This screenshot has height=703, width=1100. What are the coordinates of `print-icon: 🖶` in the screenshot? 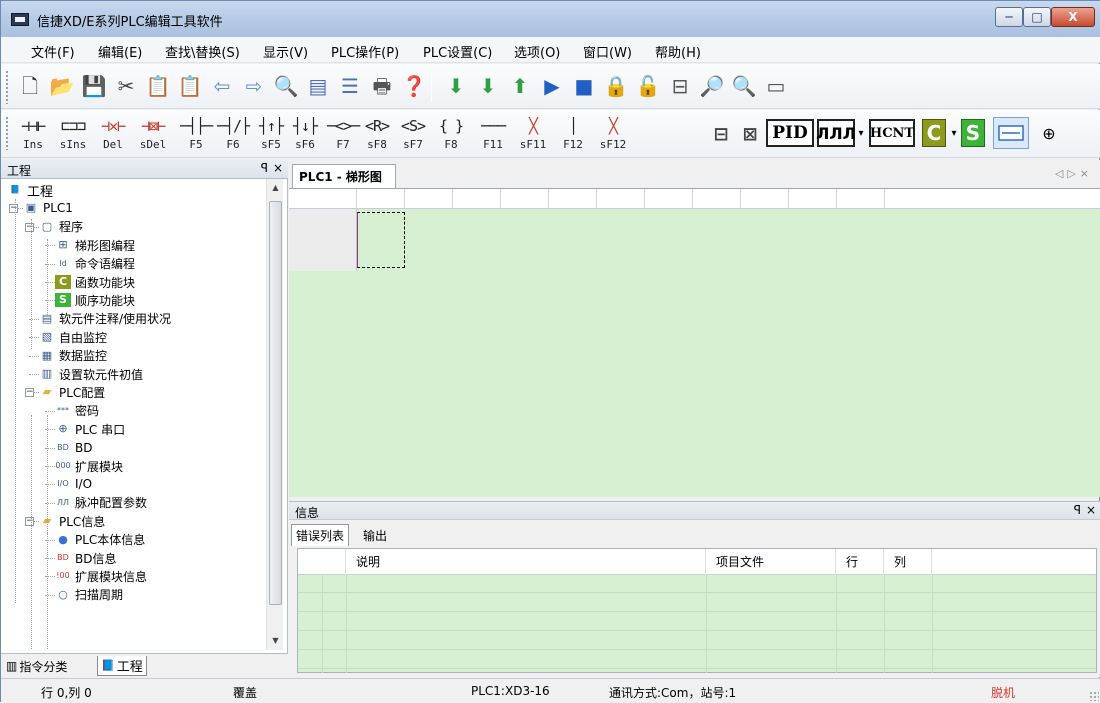 It's located at (382, 86).